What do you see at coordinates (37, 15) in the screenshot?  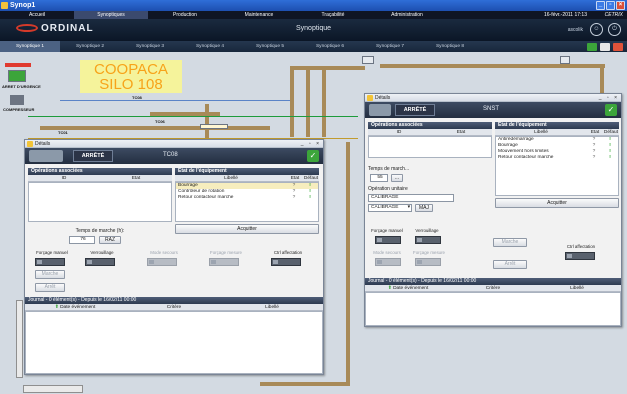 I see `menu-item-accueil: Accueil` at bounding box center [37, 15].